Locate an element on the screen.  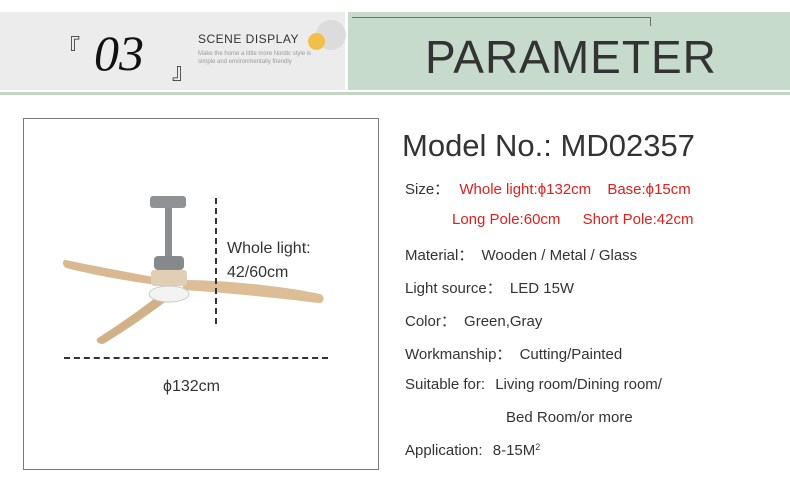
spec-application-row: Application: 8-15M2 is located at coordinates (472, 450).